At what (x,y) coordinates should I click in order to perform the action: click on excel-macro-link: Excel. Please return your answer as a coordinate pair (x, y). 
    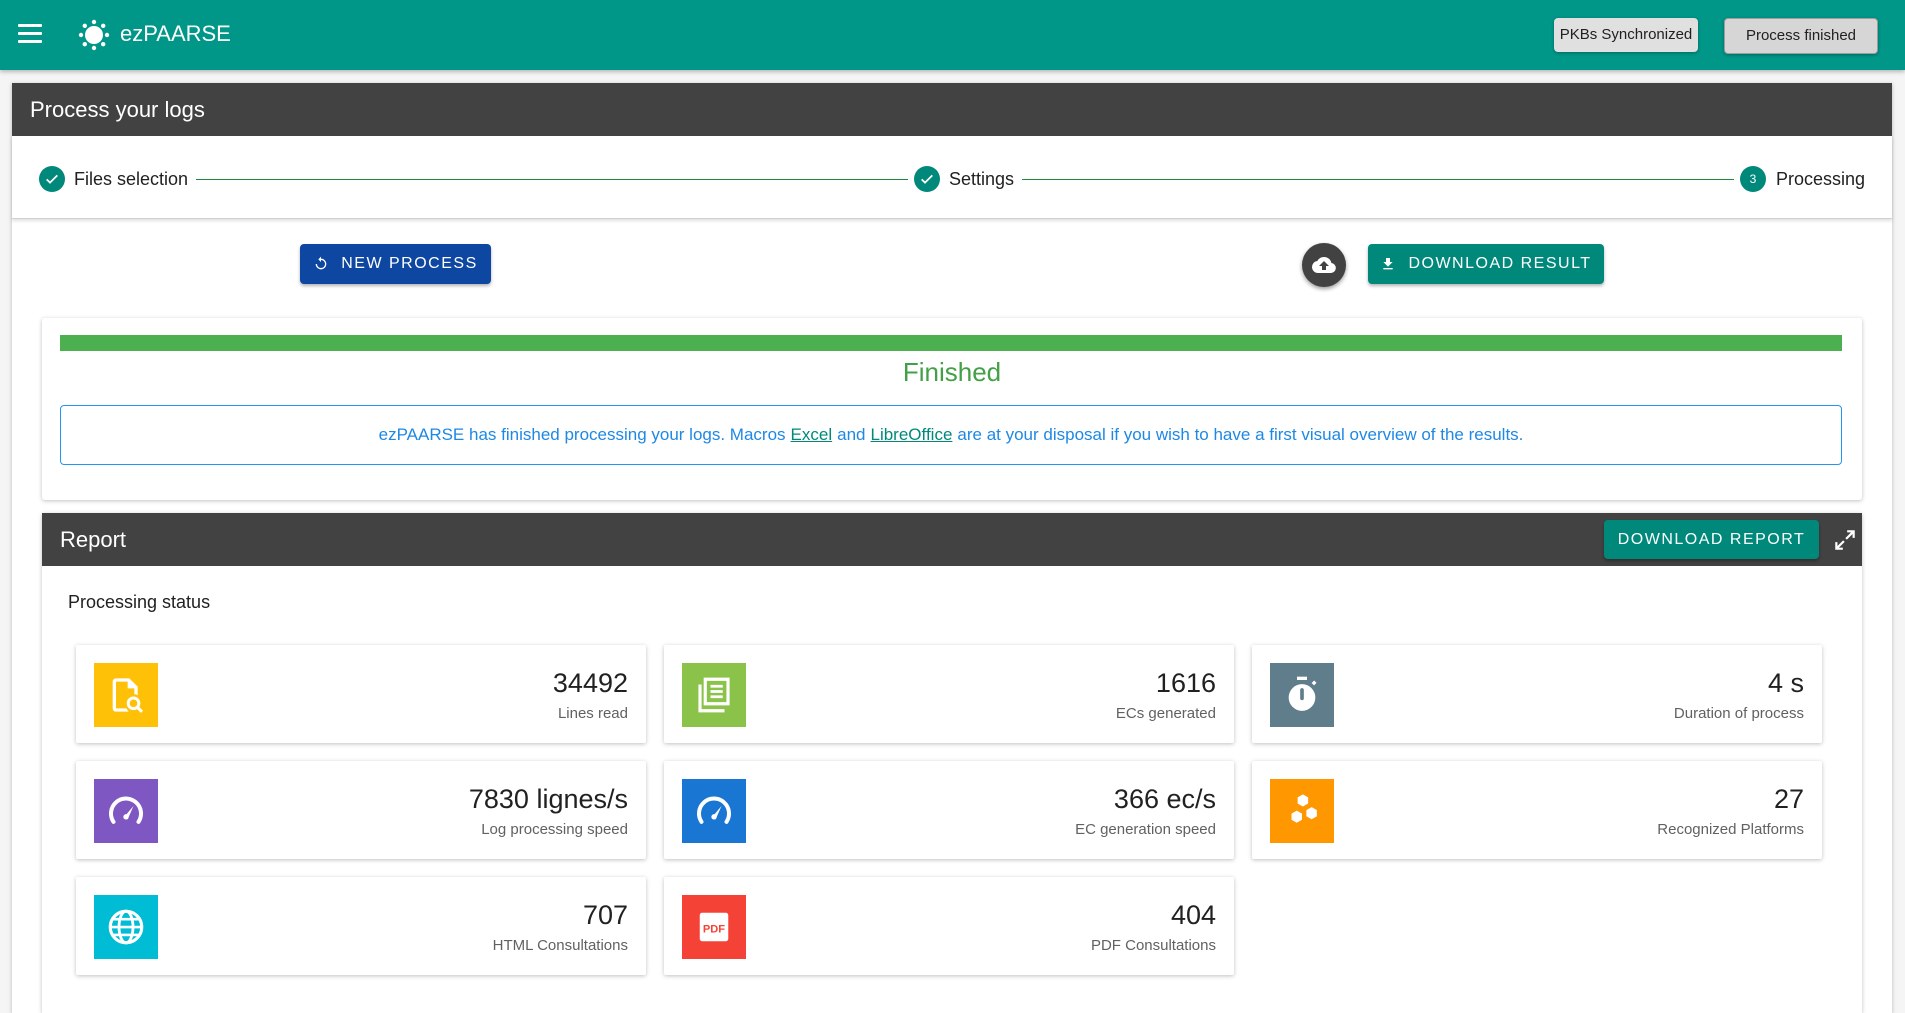
    Looking at the image, I should click on (812, 435).